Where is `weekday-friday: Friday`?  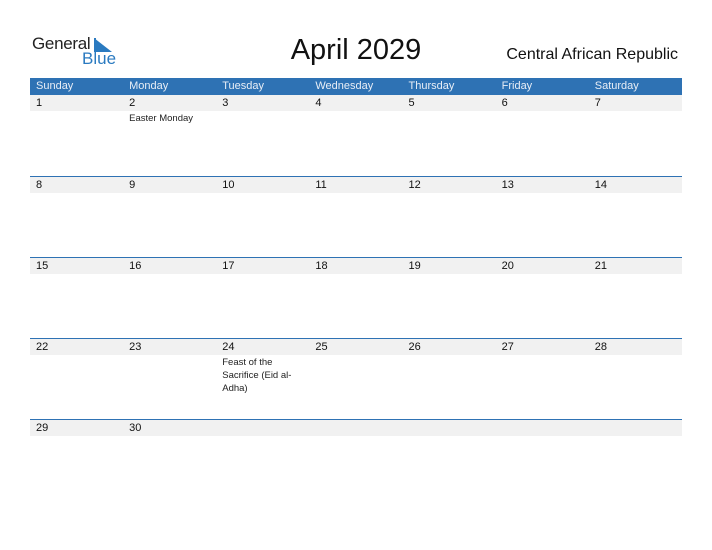
weekday-friday: Friday is located at coordinates (517, 86).